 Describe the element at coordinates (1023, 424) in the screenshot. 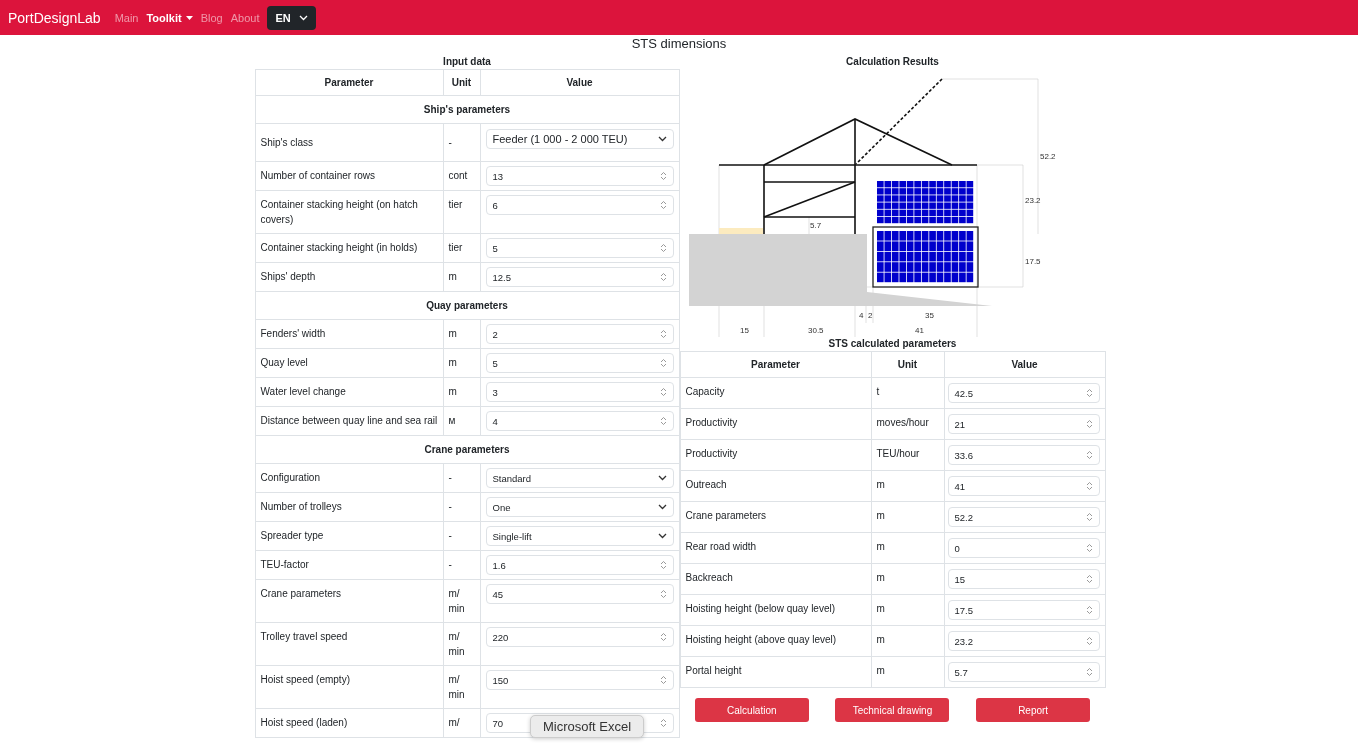

I see `number-field: 21` at that location.